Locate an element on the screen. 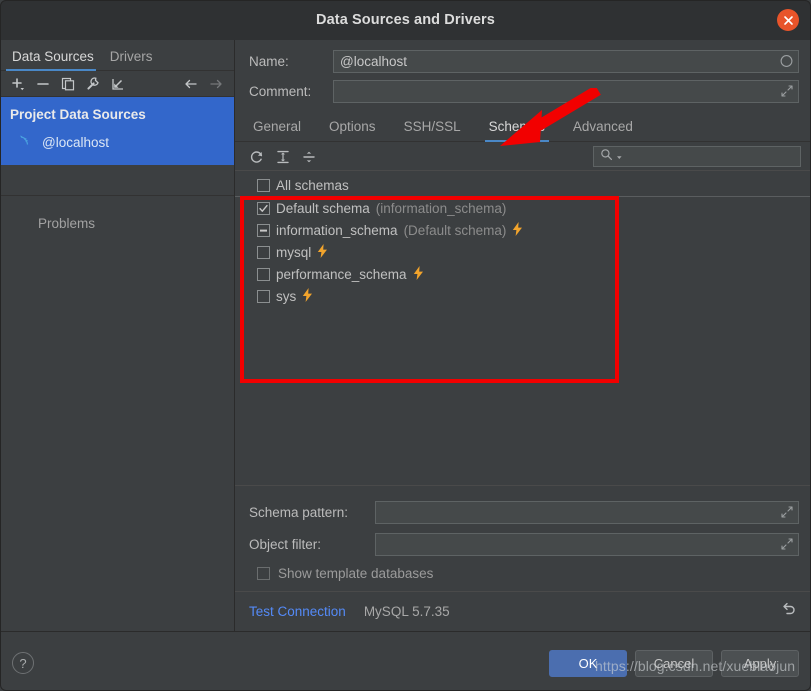 The width and height of the screenshot is (811, 691). title-bar: Data Sources and Drivers is located at coordinates (405, 20).